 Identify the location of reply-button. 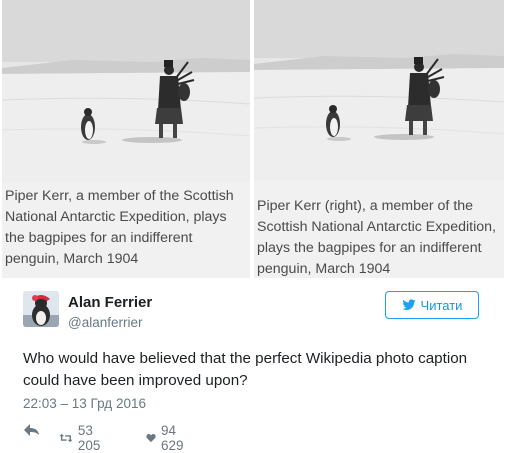
(31, 430).